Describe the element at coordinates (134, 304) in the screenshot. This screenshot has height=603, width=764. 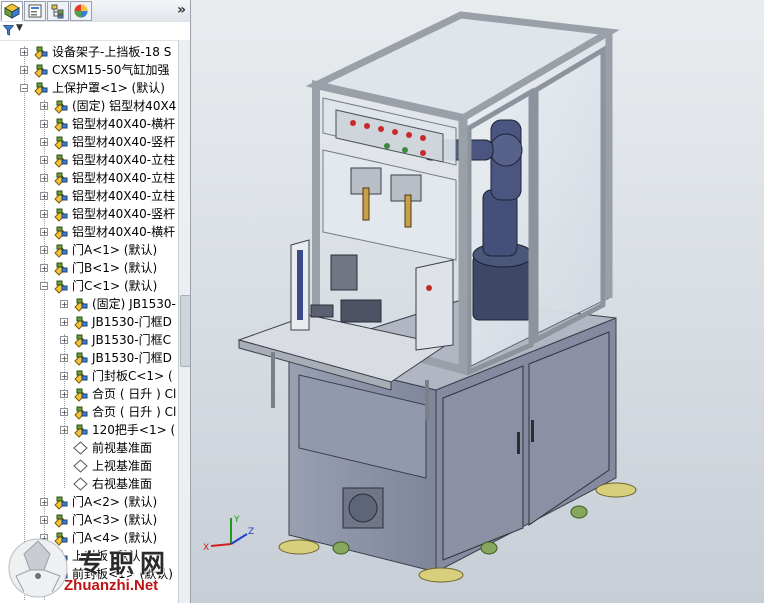
I see `tree-item-label: (固定) JB1530-` at that location.